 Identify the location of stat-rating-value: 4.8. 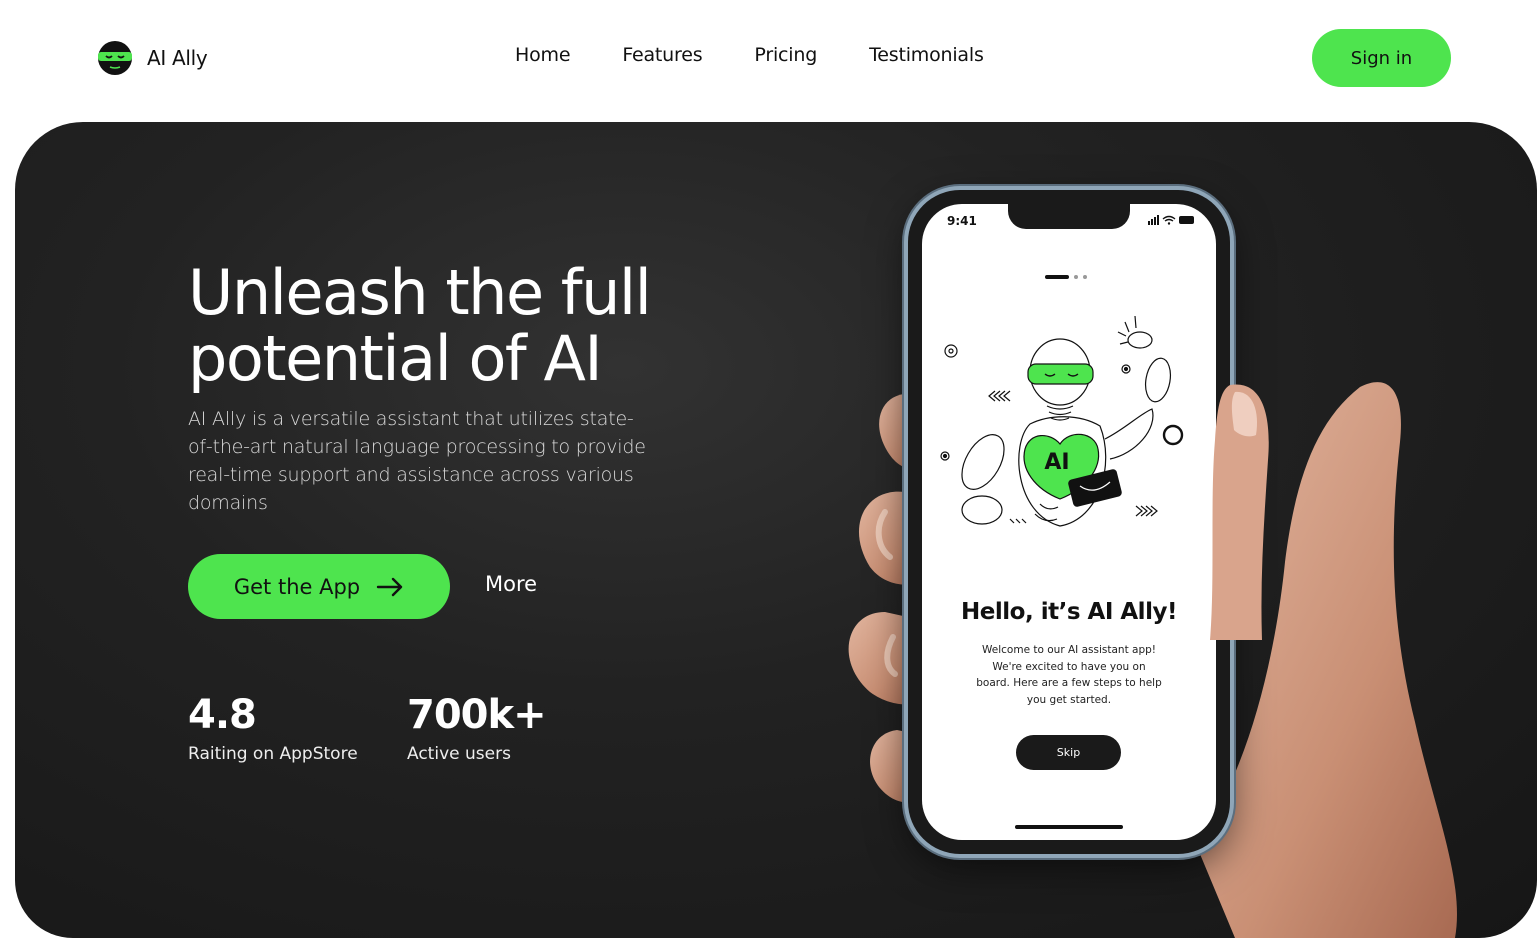
(222, 715).